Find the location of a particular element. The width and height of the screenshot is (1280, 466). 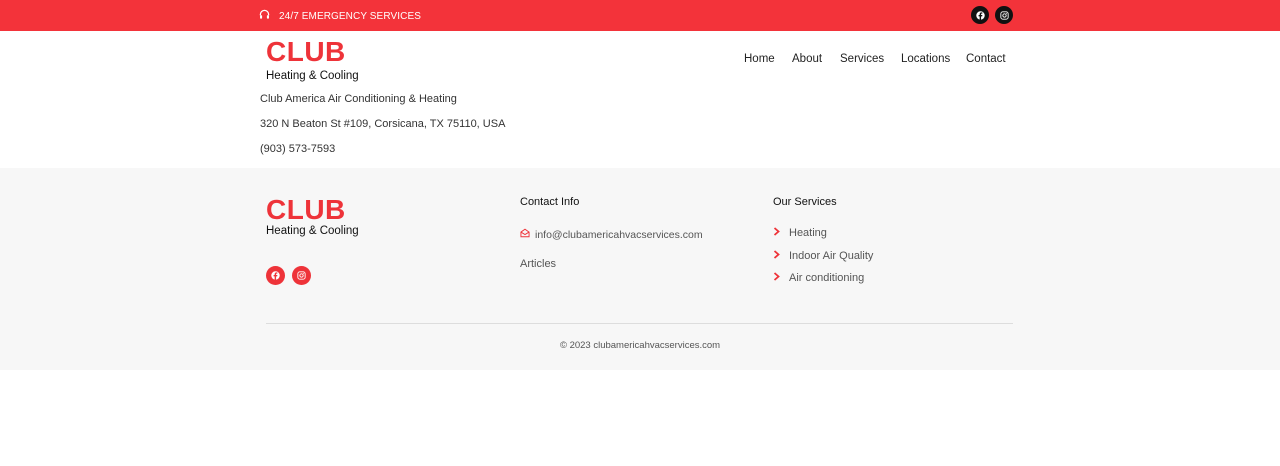

headphones-icon is located at coordinates (264, 16).